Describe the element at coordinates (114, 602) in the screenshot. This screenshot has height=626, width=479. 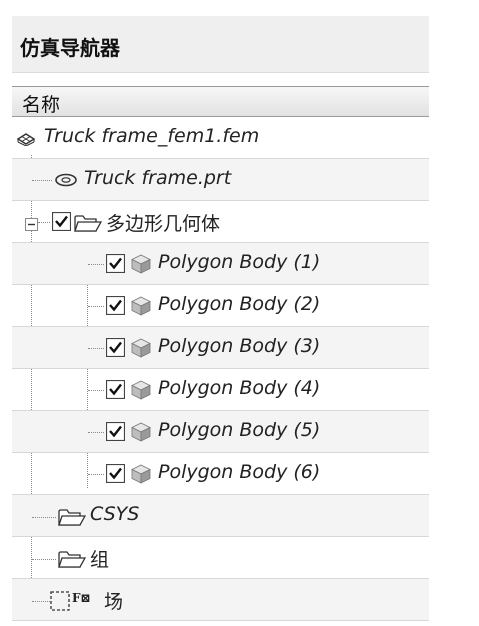
I see `field-node-label: 场` at that location.